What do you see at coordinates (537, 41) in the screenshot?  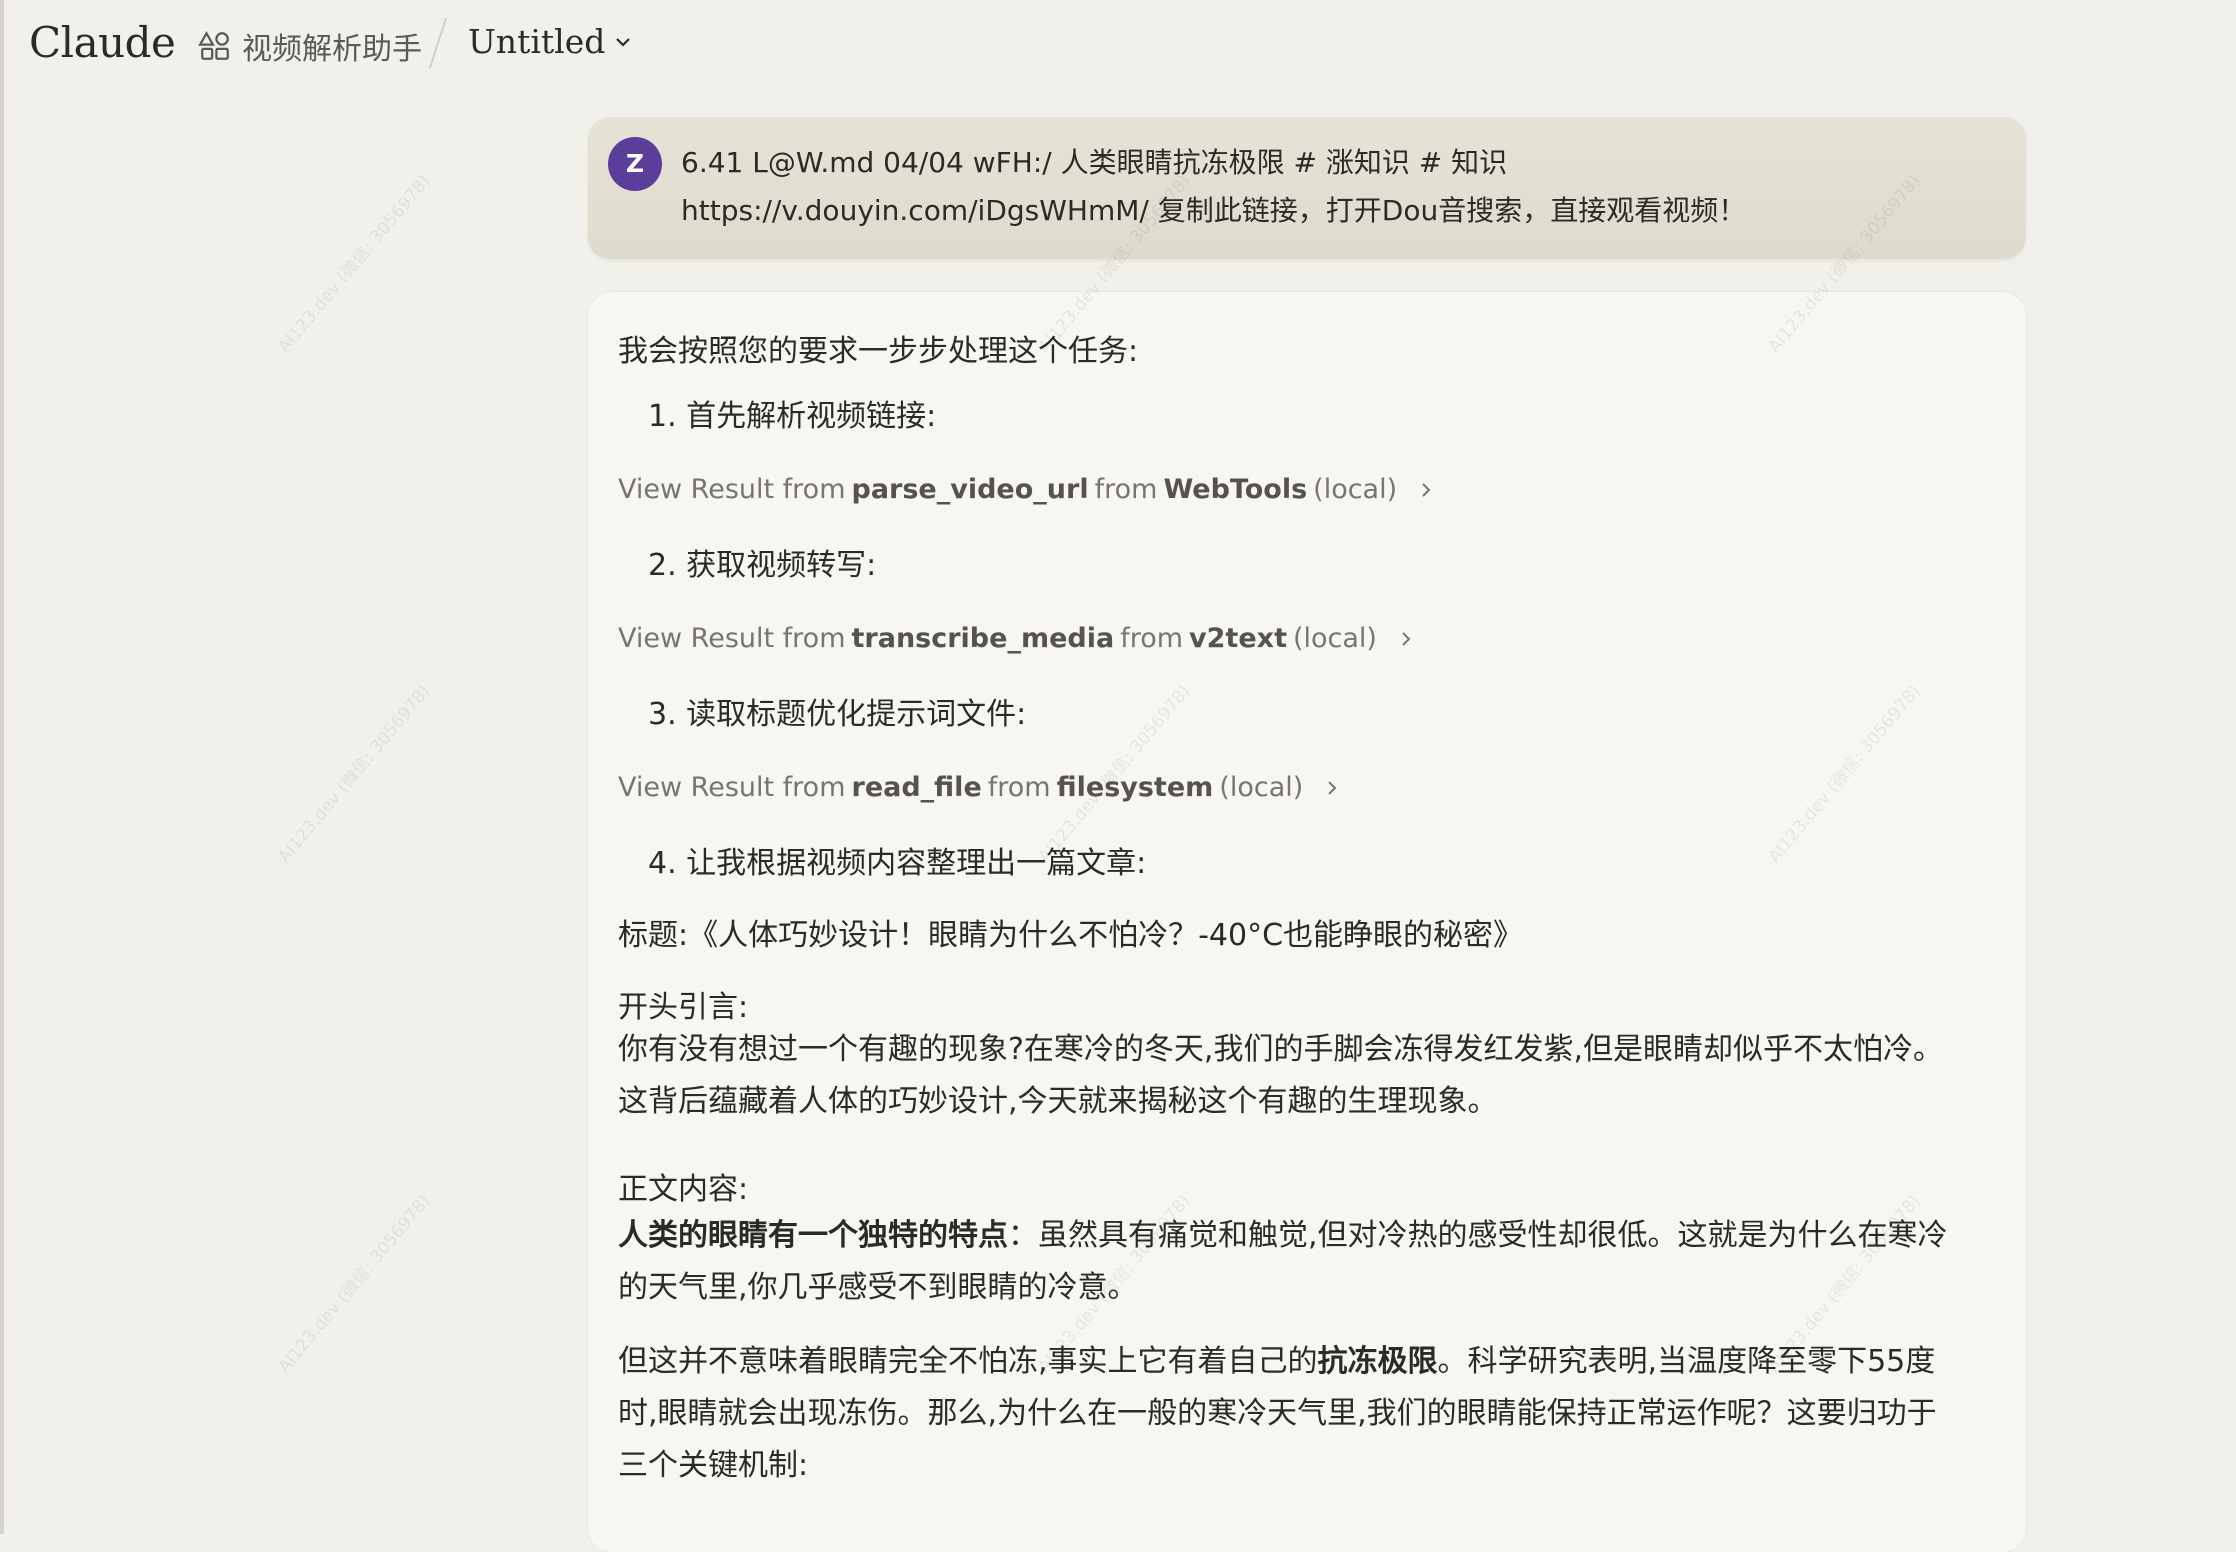 I see `chat-title: Untitled` at bounding box center [537, 41].